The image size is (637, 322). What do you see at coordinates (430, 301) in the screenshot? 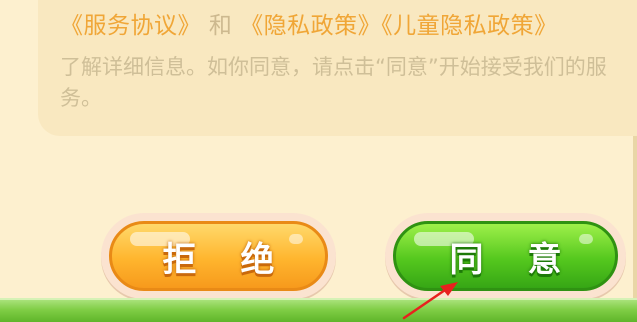
I see `red-arrow-icon` at bounding box center [430, 301].